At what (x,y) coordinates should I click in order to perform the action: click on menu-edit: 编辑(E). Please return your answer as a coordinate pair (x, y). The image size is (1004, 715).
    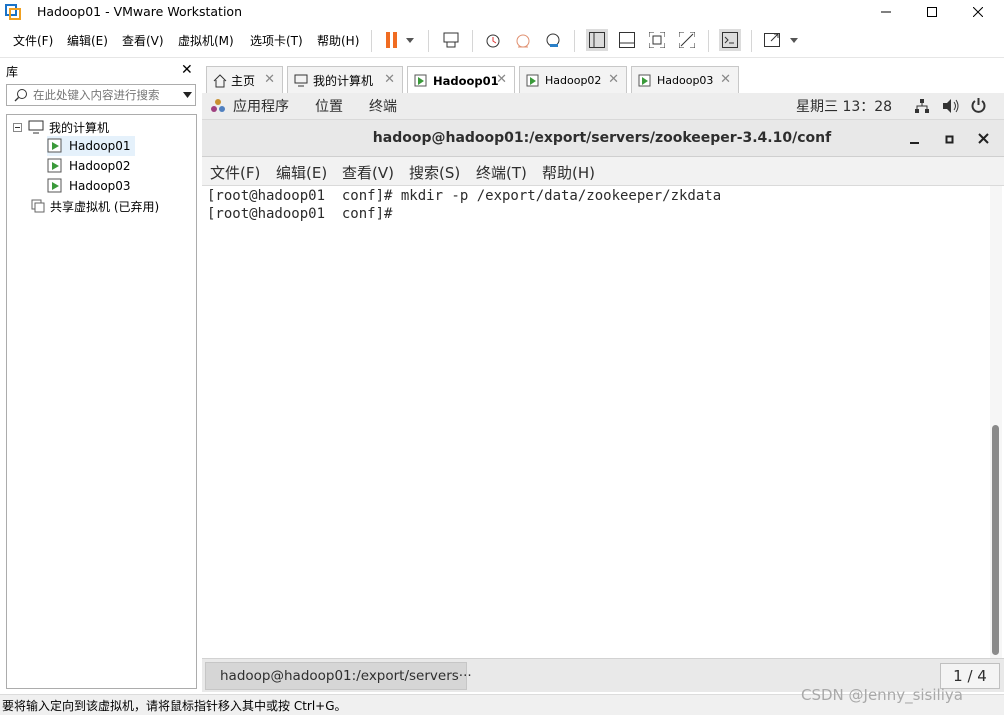
    Looking at the image, I should click on (87, 40).